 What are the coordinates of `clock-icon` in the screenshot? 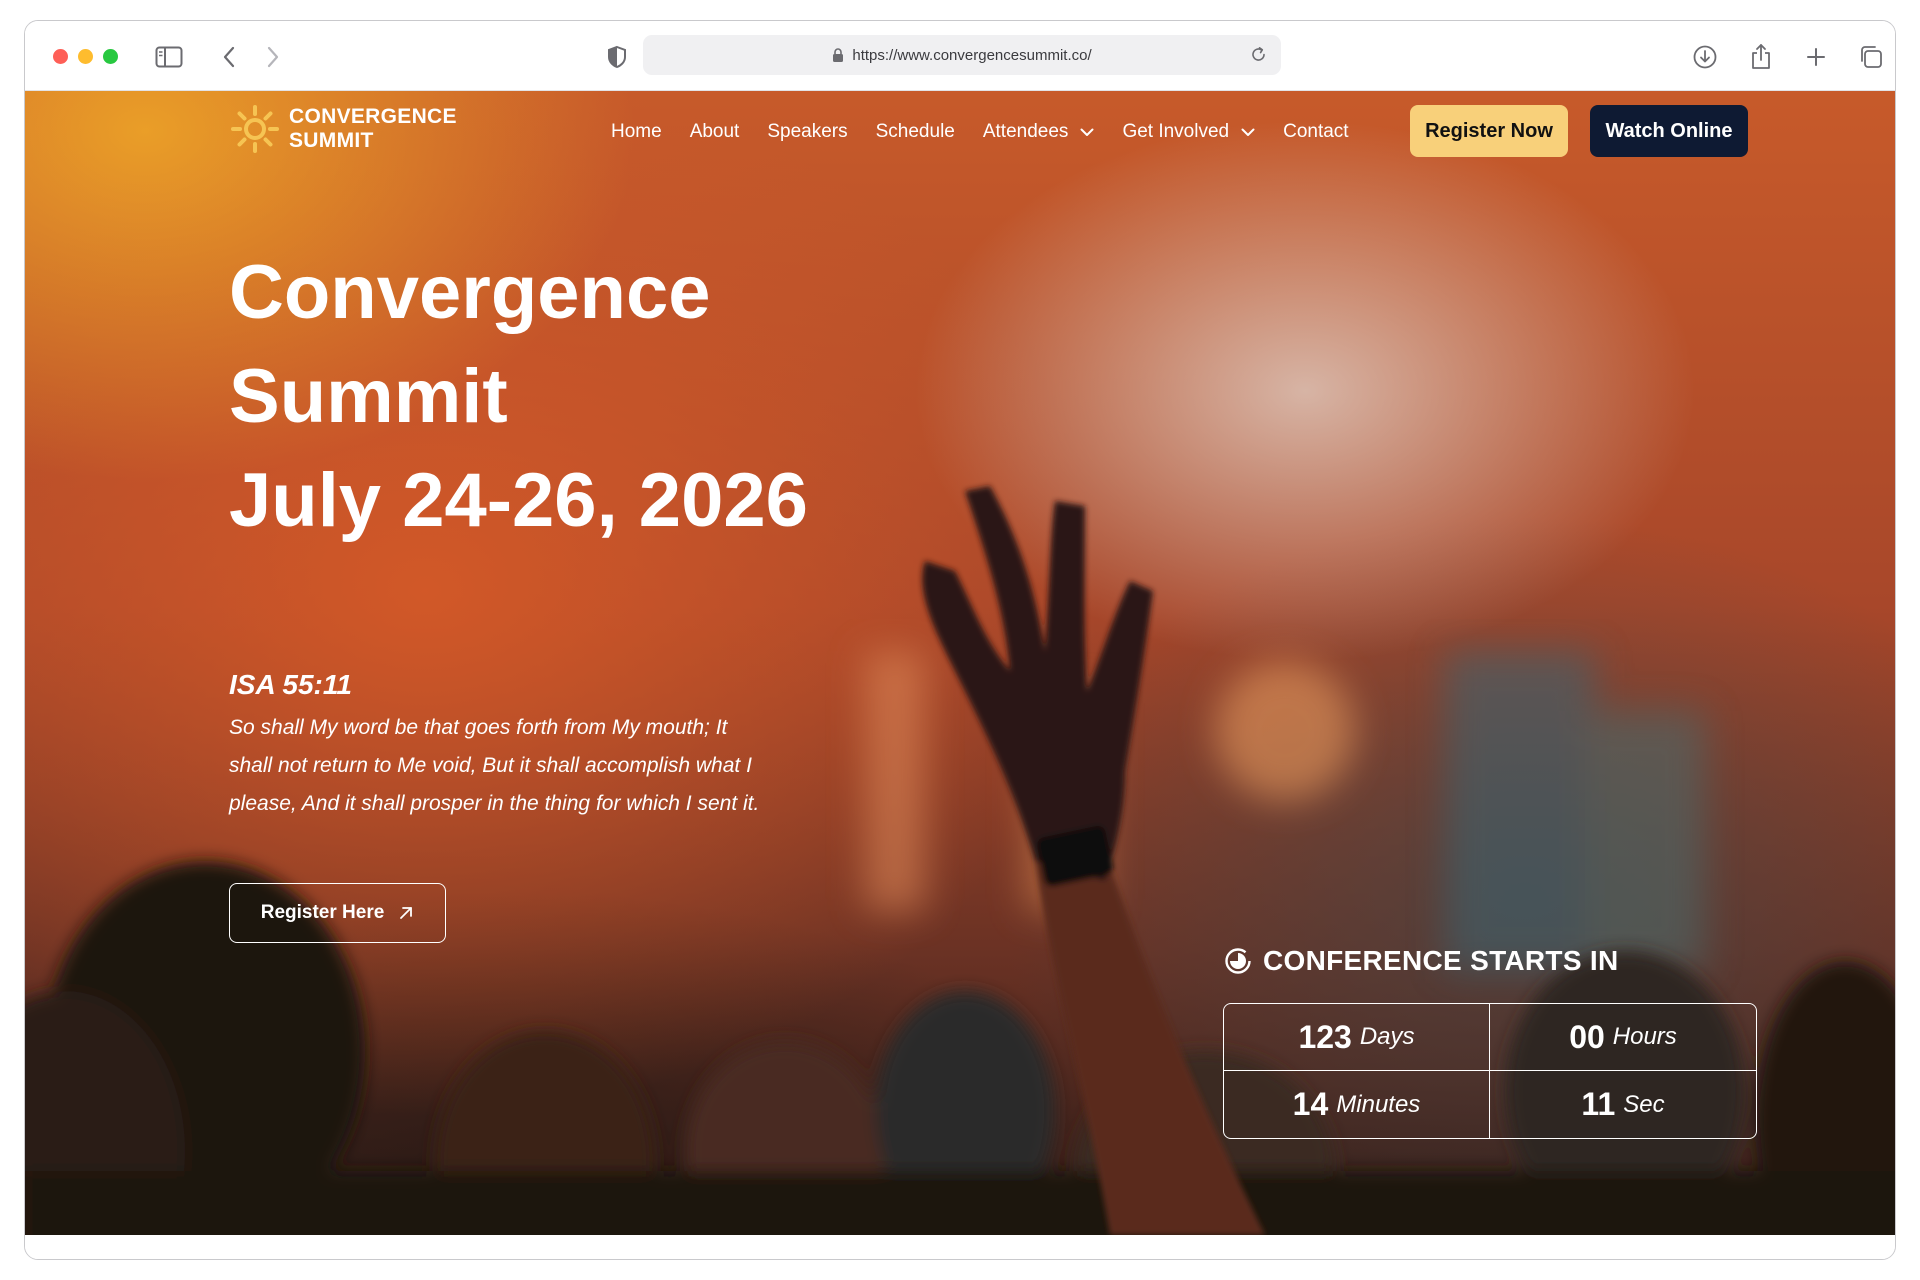 It's located at (1238, 961).